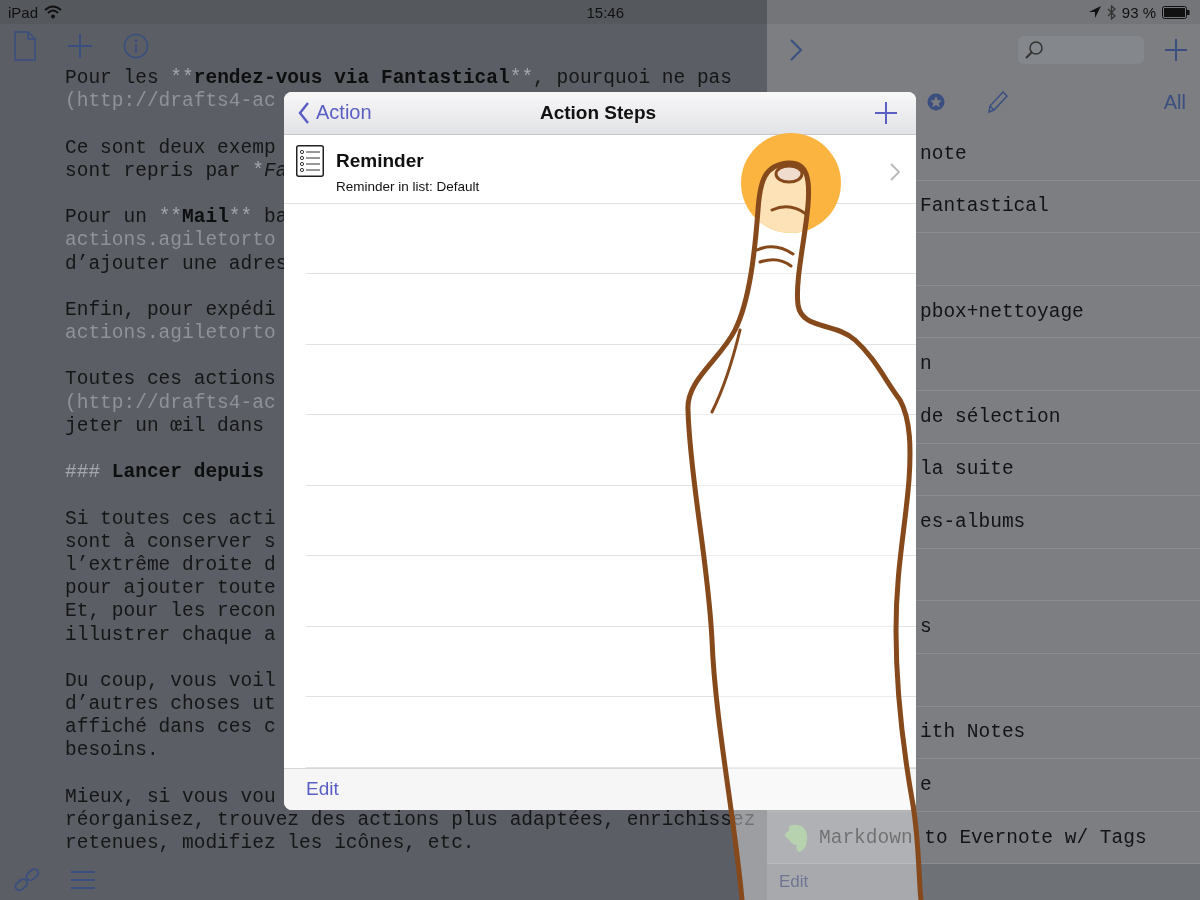 This screenshot has width=1200, height=900. What do you see at coordinates (973, 521) in the screenshot?
I see `action-title: es-albums` at bounding box center [973, 521].